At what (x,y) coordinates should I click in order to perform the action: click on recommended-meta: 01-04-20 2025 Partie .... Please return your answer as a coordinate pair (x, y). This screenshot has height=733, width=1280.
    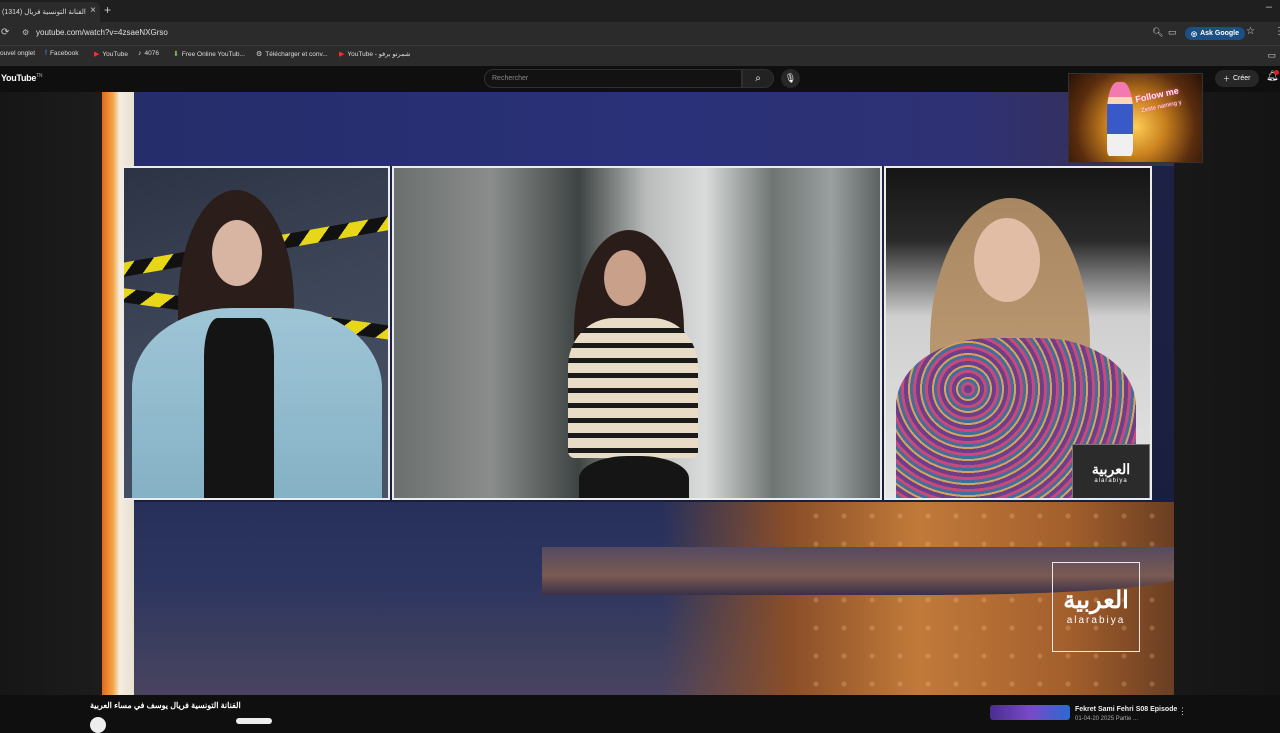
    Looking at the image, I should click on (1107, 719).